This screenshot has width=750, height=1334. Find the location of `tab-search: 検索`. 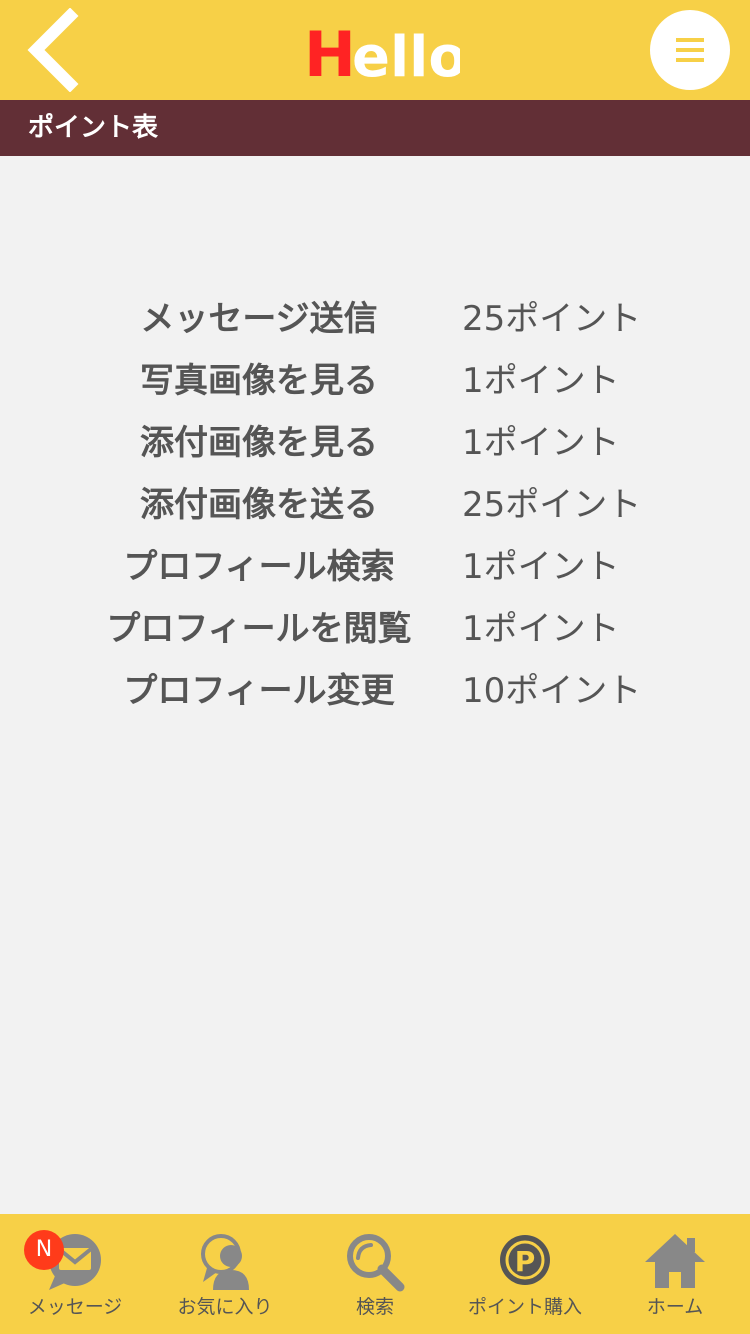

tab-search: 検索 is located at coordinates (375, 1274).